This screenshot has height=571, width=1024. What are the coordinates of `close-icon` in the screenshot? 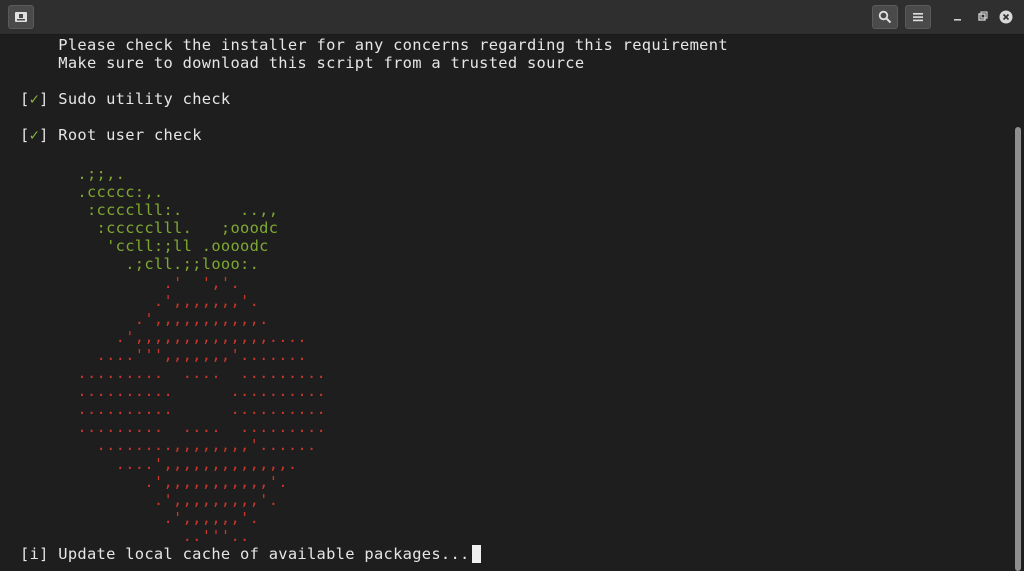 It's located at (1006, 17).